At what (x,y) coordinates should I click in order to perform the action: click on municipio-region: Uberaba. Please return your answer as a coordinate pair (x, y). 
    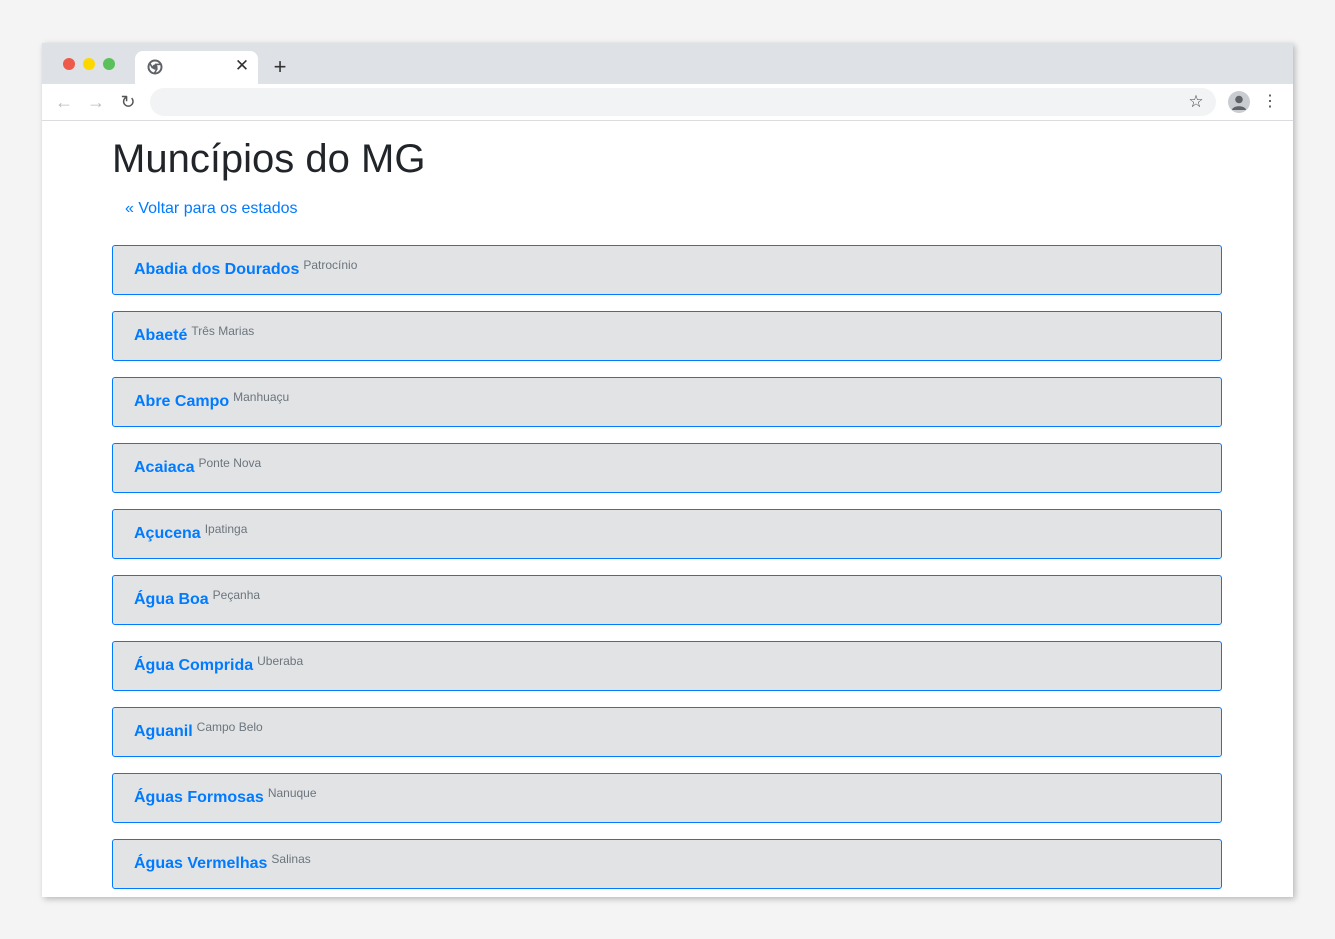
    Looking at the image, I should click on (280, 661).